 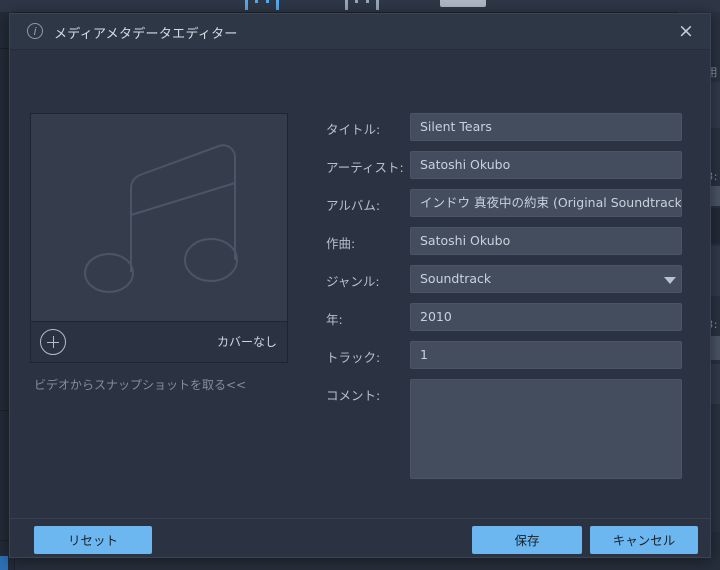 I want to click on field-row-composer: 作曲: Satoshi Okubo, so click(x=506, y=243).